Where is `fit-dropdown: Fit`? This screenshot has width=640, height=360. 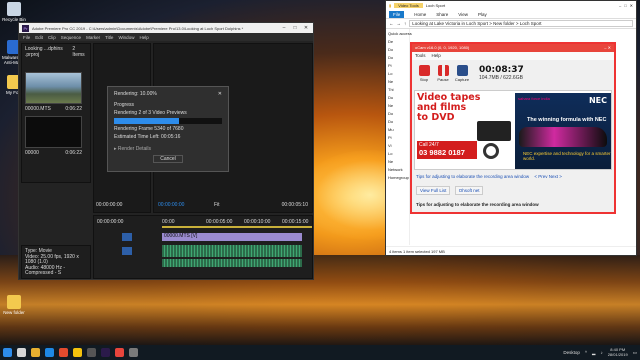
fit-dropdown: Fit is located at coordinates (217, 205).